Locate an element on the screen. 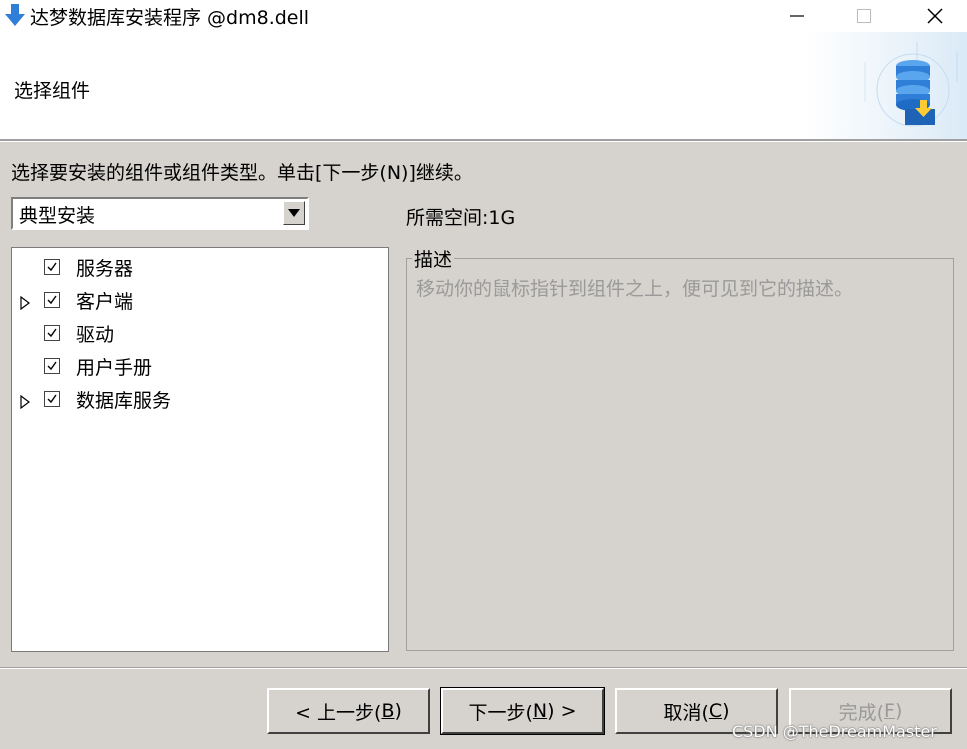  tree-item-client: 客户端 is located at coordinates (197, 300).